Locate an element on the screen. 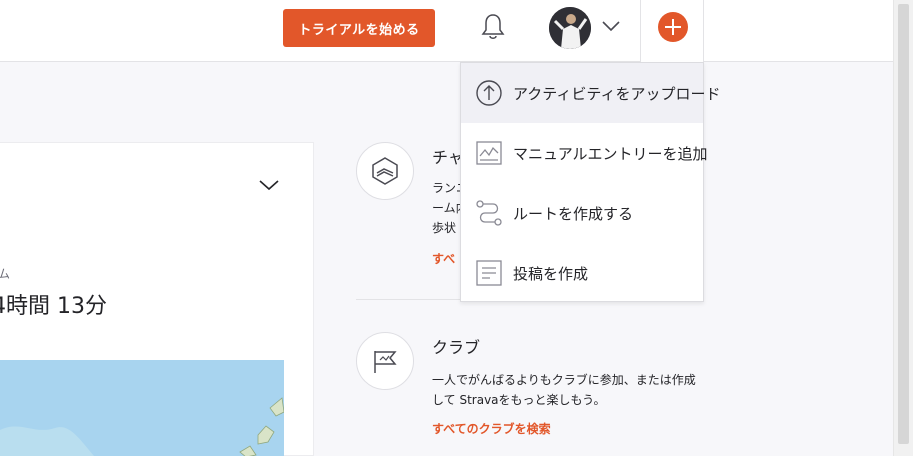 The width and height of the screenshot is (913, 456). profile-menu-chevron-down-icon is located at coordinates (611, 26).